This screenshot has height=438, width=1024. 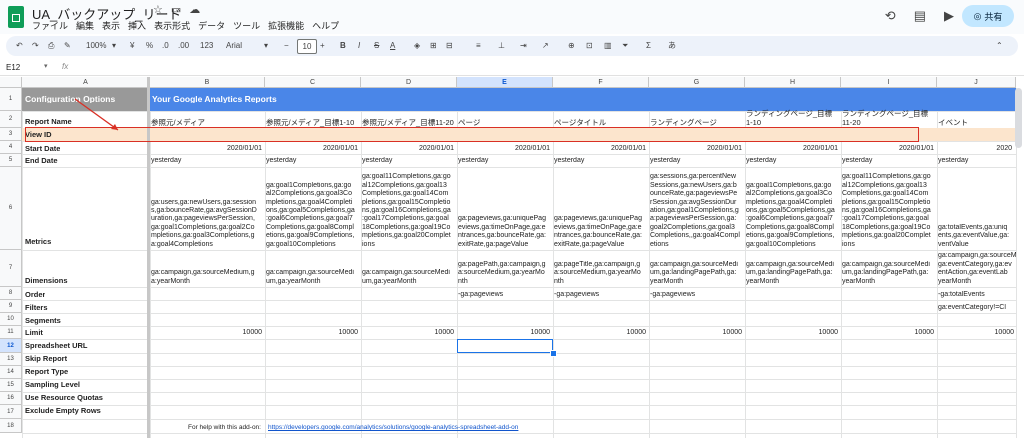 I want to click on selected-cell-e12, so click(x=505, y=346).